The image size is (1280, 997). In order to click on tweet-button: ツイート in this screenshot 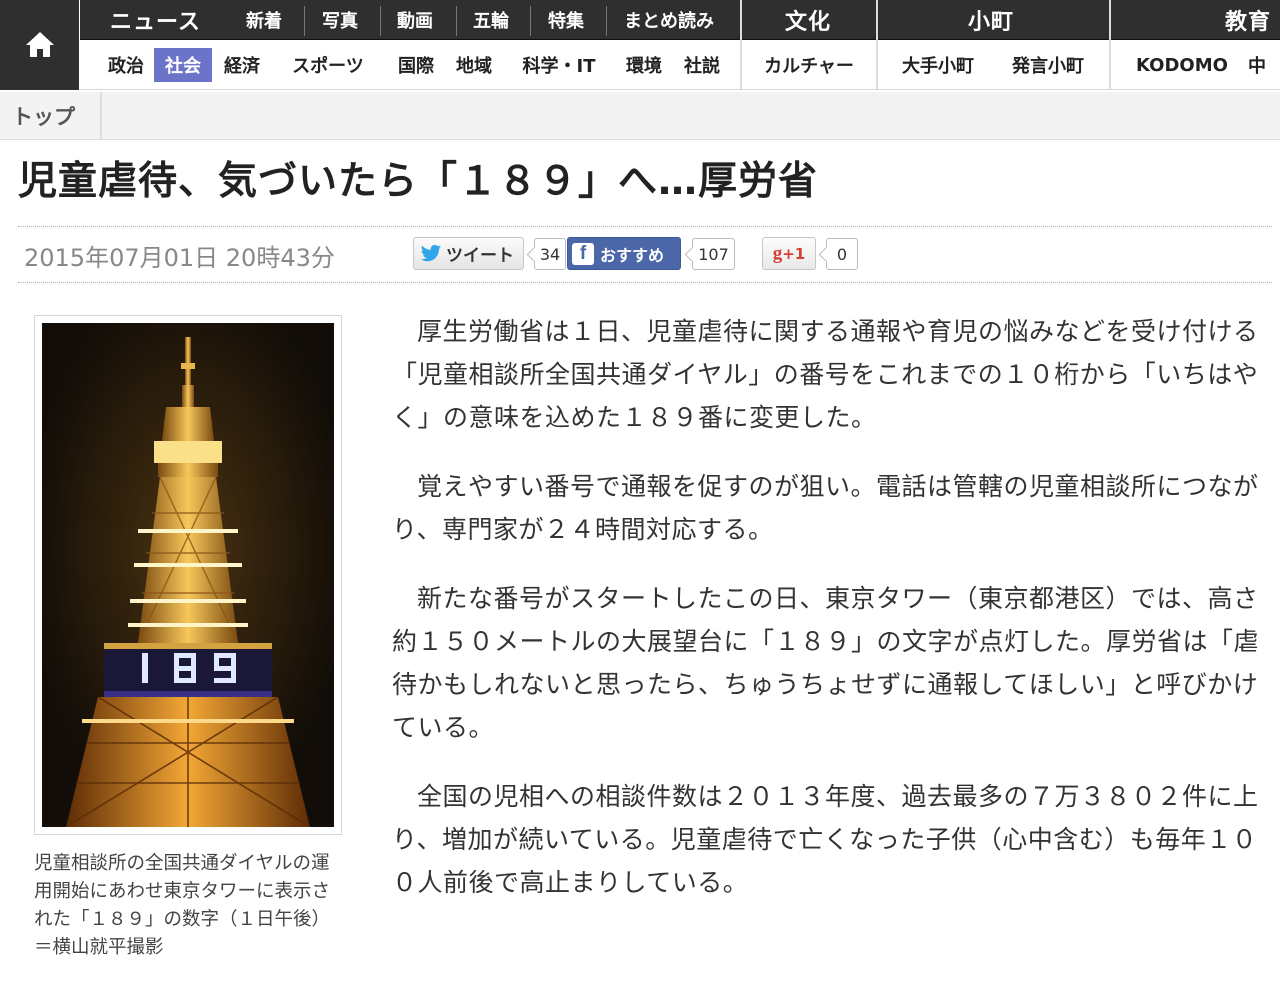, I will do `click(468, 253)`.